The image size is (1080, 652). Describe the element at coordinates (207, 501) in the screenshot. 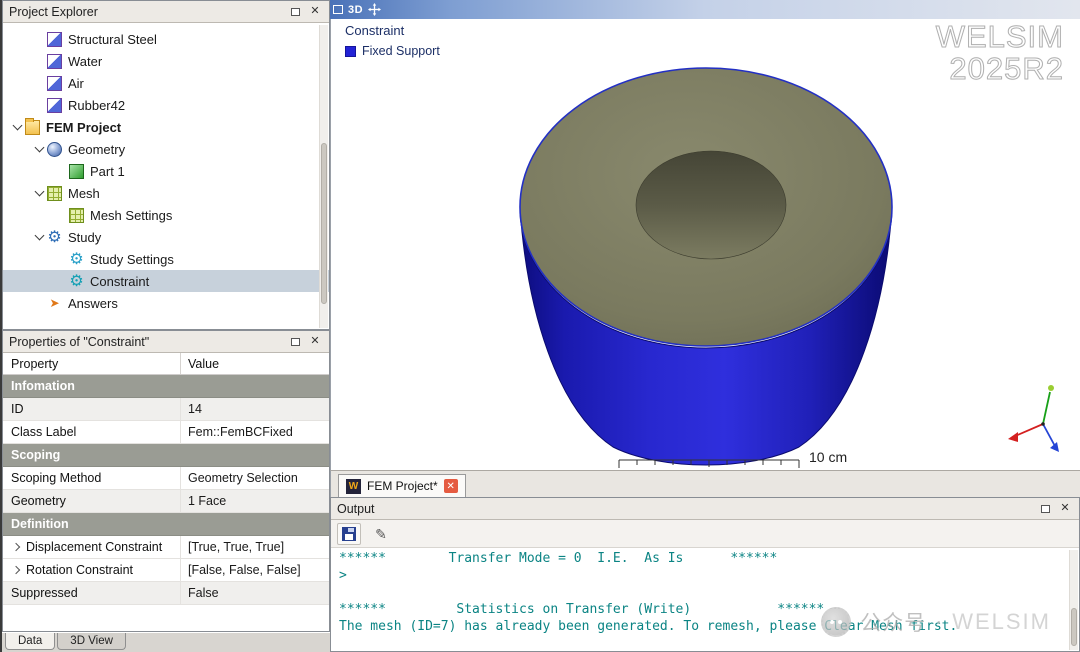

I see `property-value: 1 Face` at that location.